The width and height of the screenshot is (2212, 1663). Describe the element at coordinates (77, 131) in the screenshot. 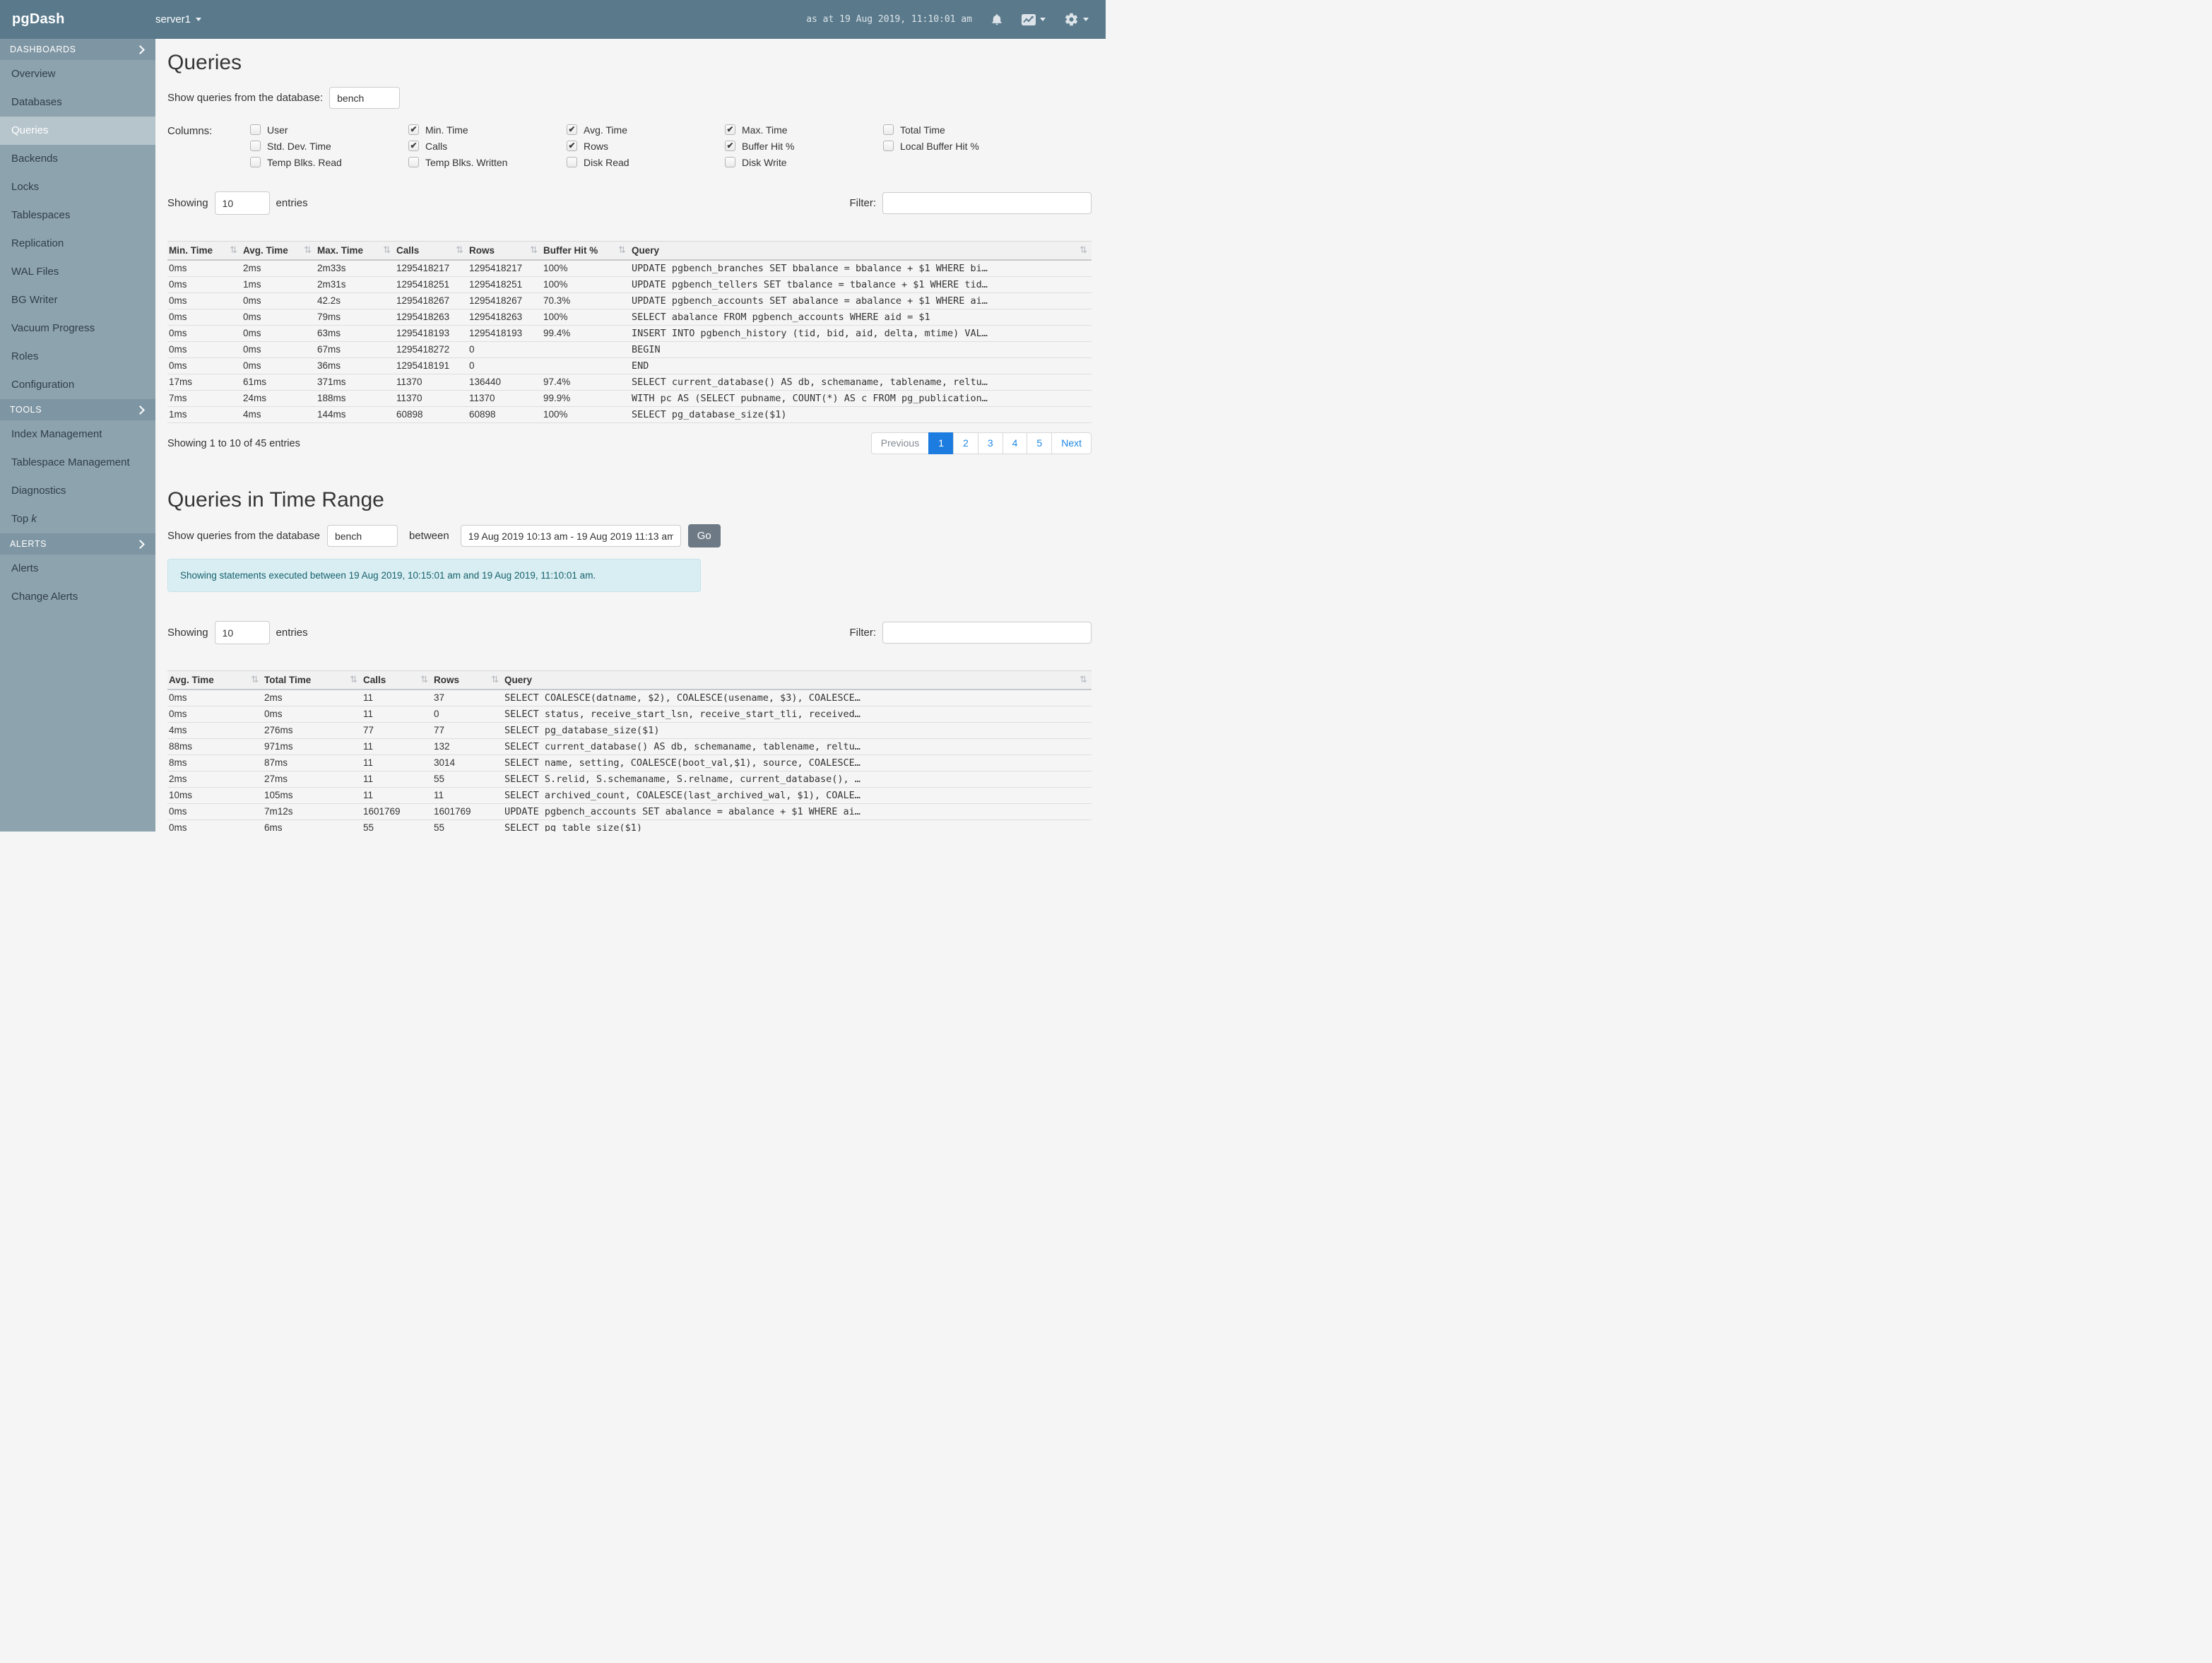

I see `sidebar-item-queries: Queries` at that location.